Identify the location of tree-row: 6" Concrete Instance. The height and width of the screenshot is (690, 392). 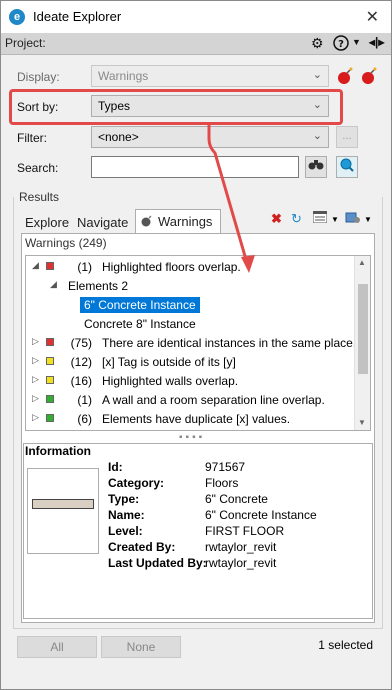
(191, 305).